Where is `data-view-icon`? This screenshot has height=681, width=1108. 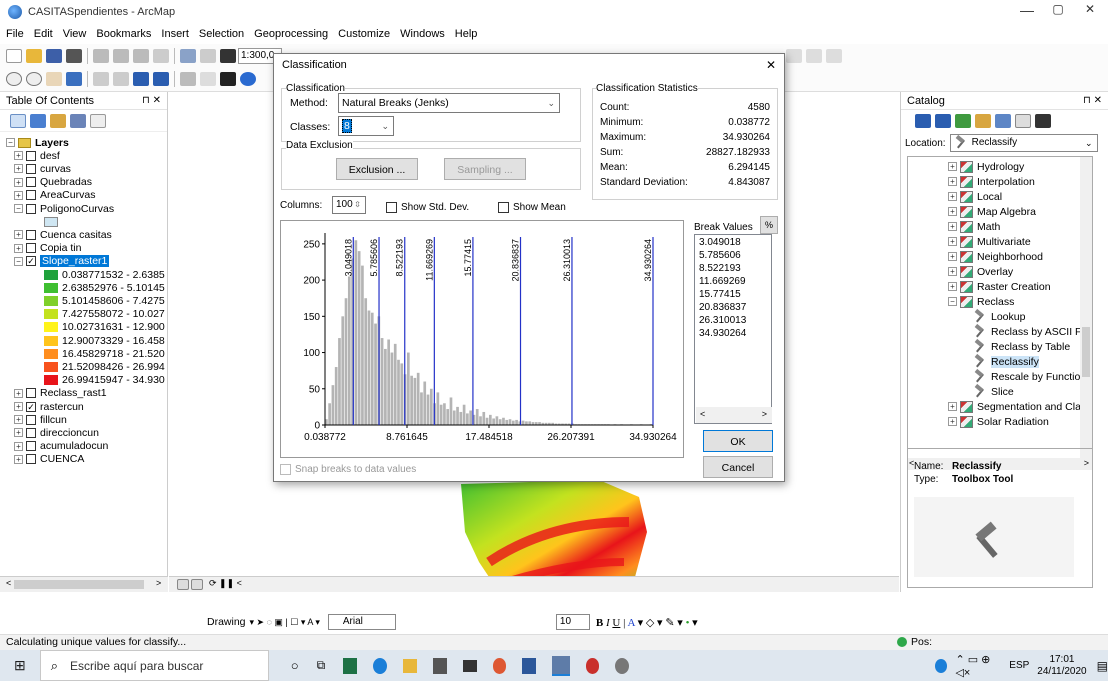 data-view-icon is located at coordinates (183, 584).